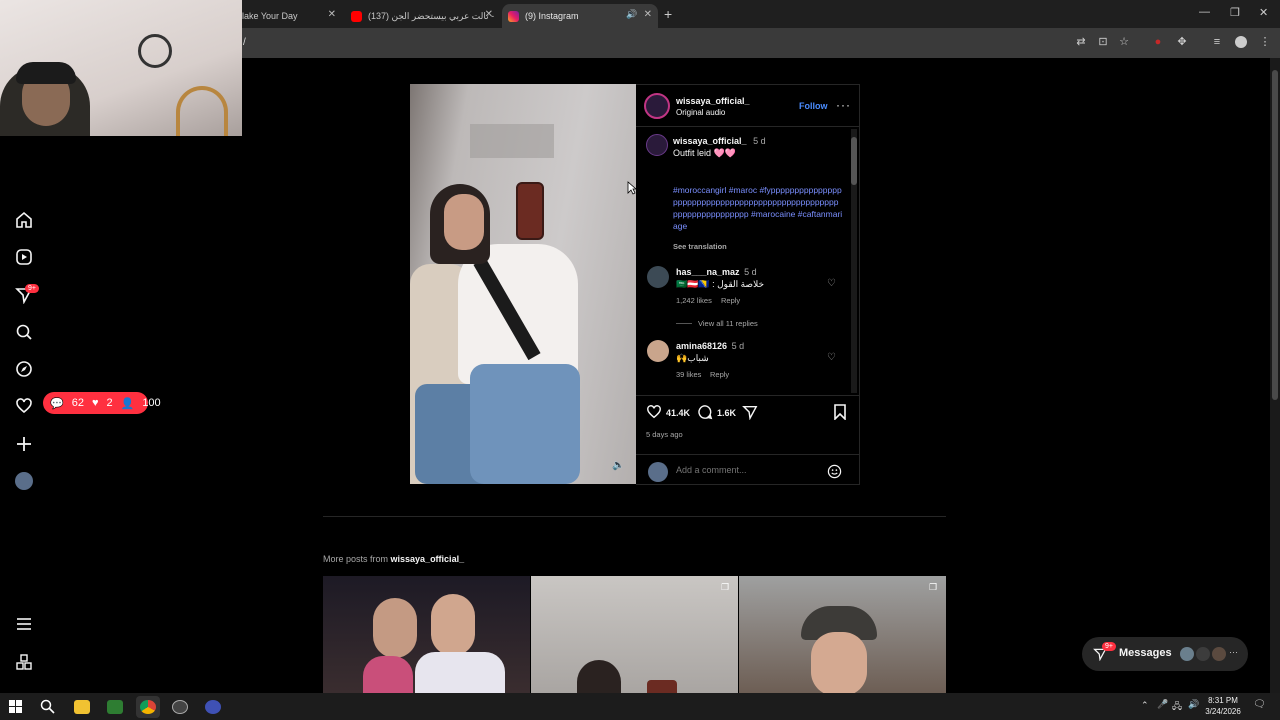 The height and width of the screenshot is (720, 1280). I want to click on more-post-thumbnail, so click(426, 634).